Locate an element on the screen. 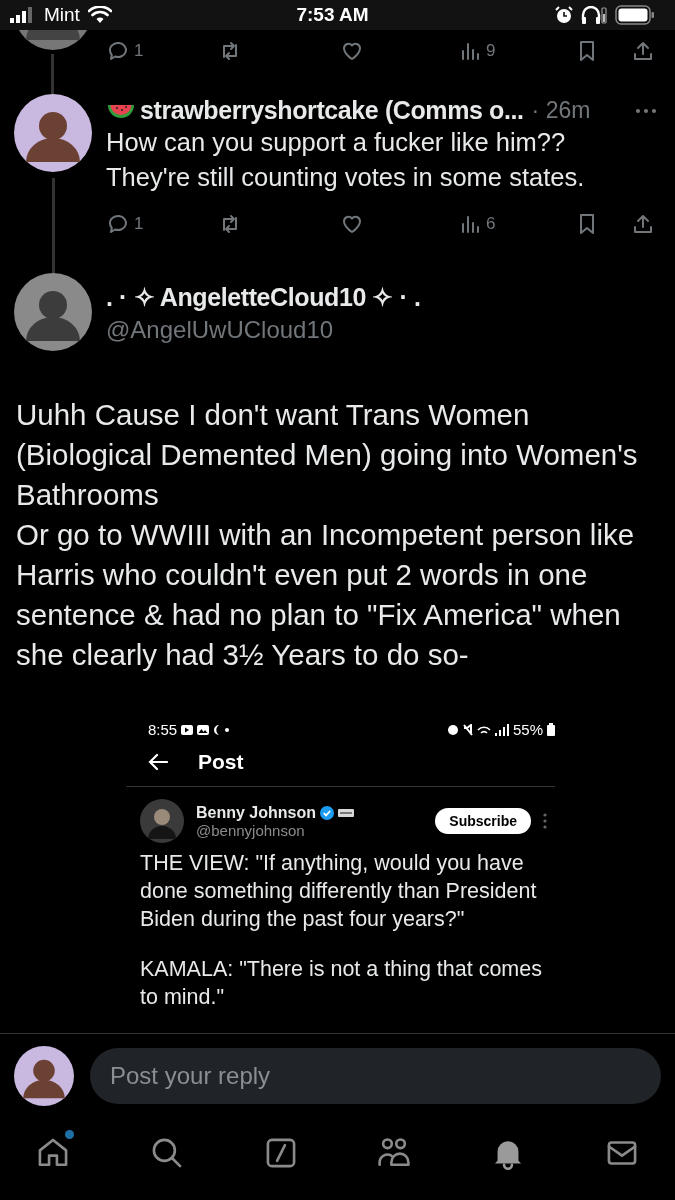  signal-icon is located at coordinates (501, 729).